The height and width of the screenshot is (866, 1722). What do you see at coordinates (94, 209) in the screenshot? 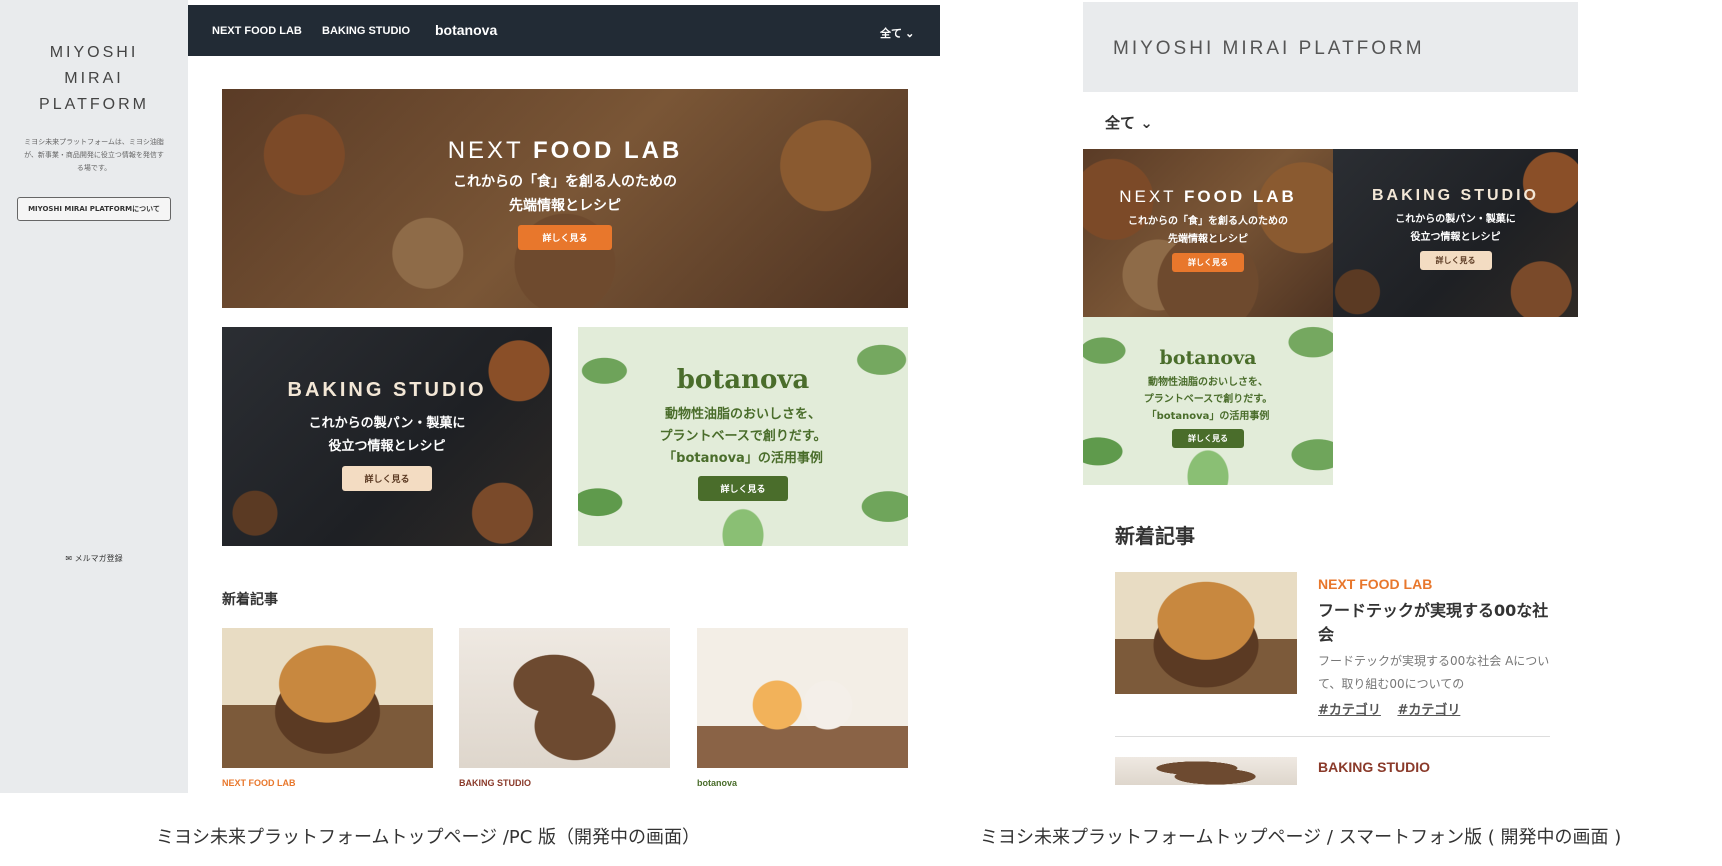
I see `about-button: MIYOSHI MIRAI PLATFORMについて` at bounding box center [94, 209].